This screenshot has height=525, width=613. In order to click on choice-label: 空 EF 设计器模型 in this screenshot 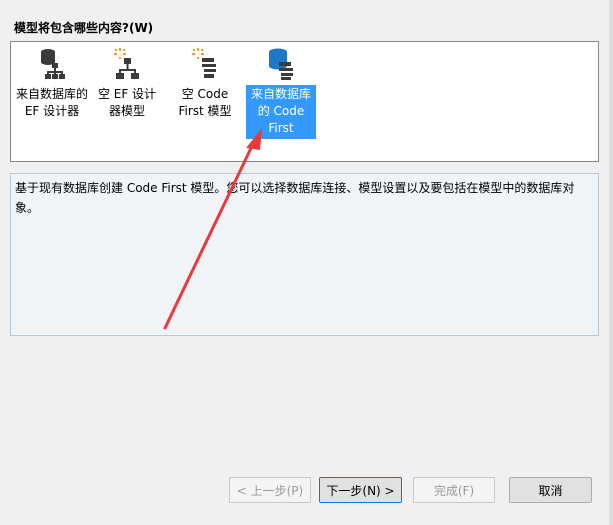, I will do `click(127, 102)`.